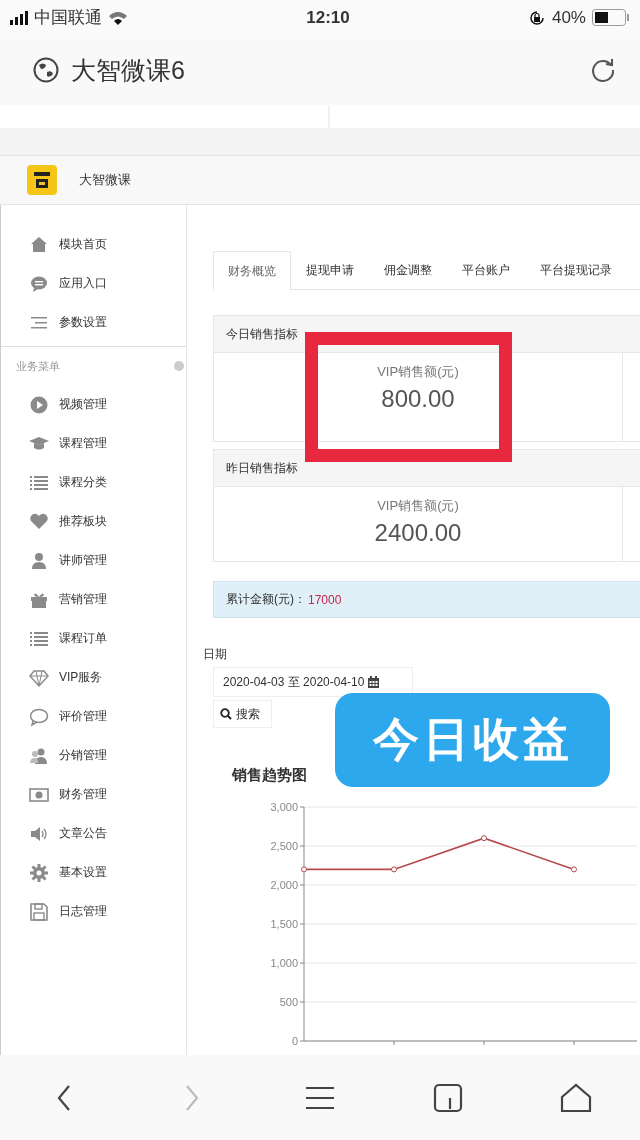 The width and height of the screenshot is (640, 1140). I want to click on axis-label: 500, so click(288, 1002).